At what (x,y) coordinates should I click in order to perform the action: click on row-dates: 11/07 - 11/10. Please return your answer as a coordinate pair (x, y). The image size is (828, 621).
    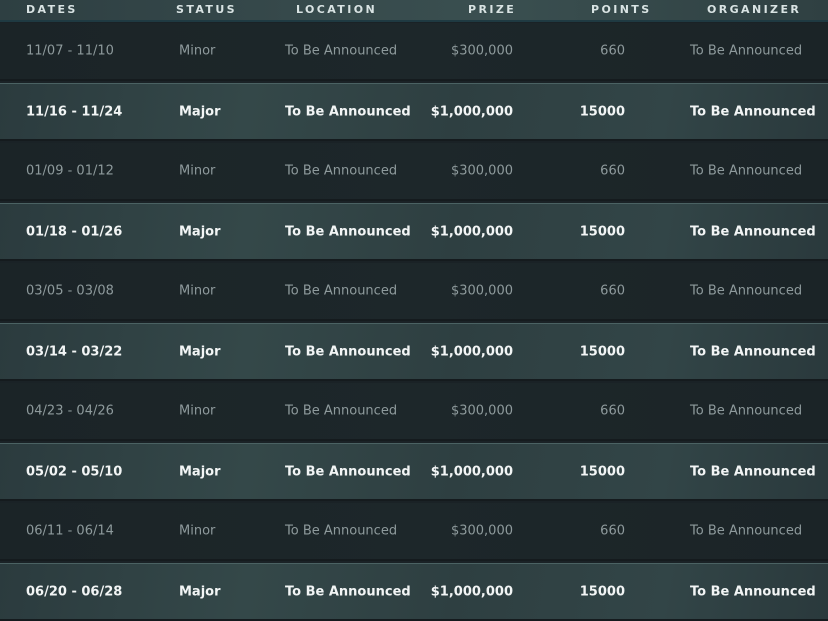
    Looking at the image, I should click on (70, 51).